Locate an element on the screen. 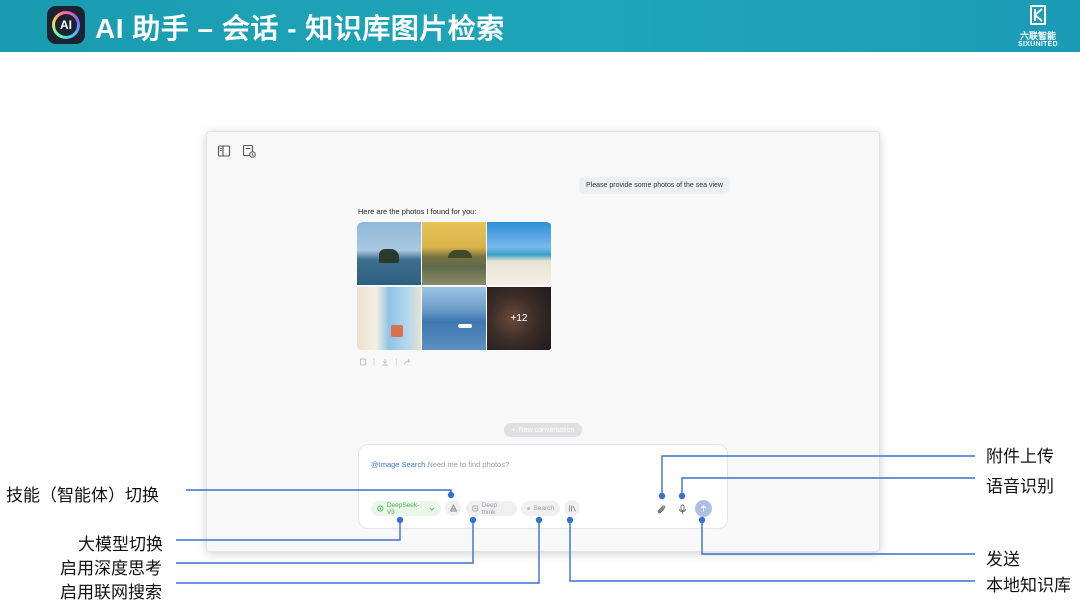 The width and height of the screenshot is (1080, 607). annotation-deep-think: 启用深度思考 is located at coordinates (111, 568).